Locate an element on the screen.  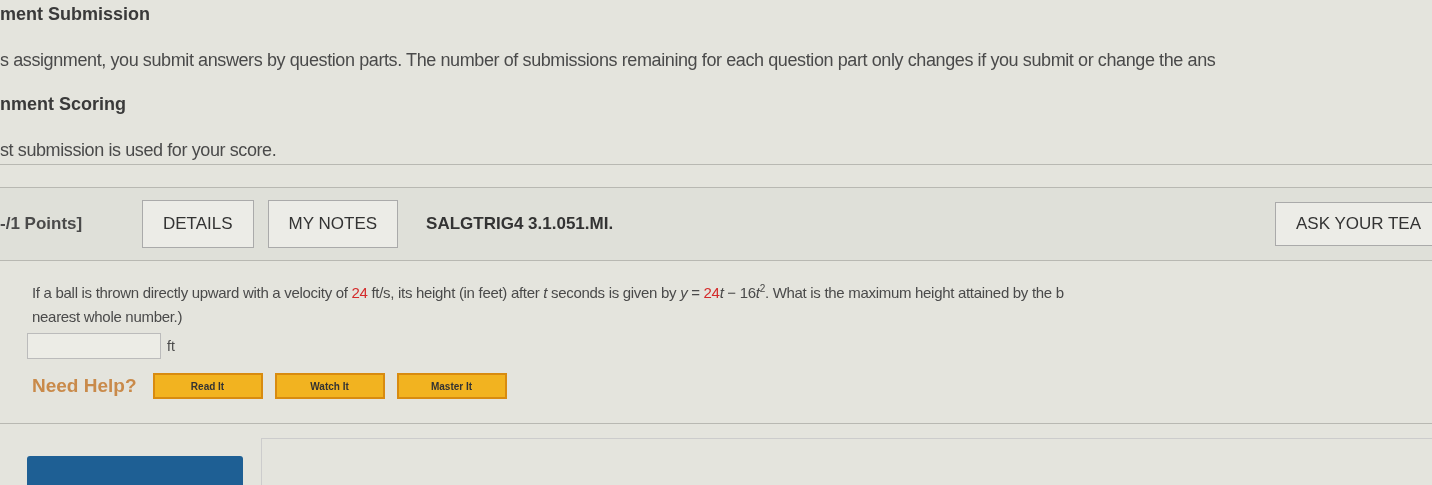
question-code: SALGTRIG4 3.1.051.MI. is located at coordinates (520, 224).